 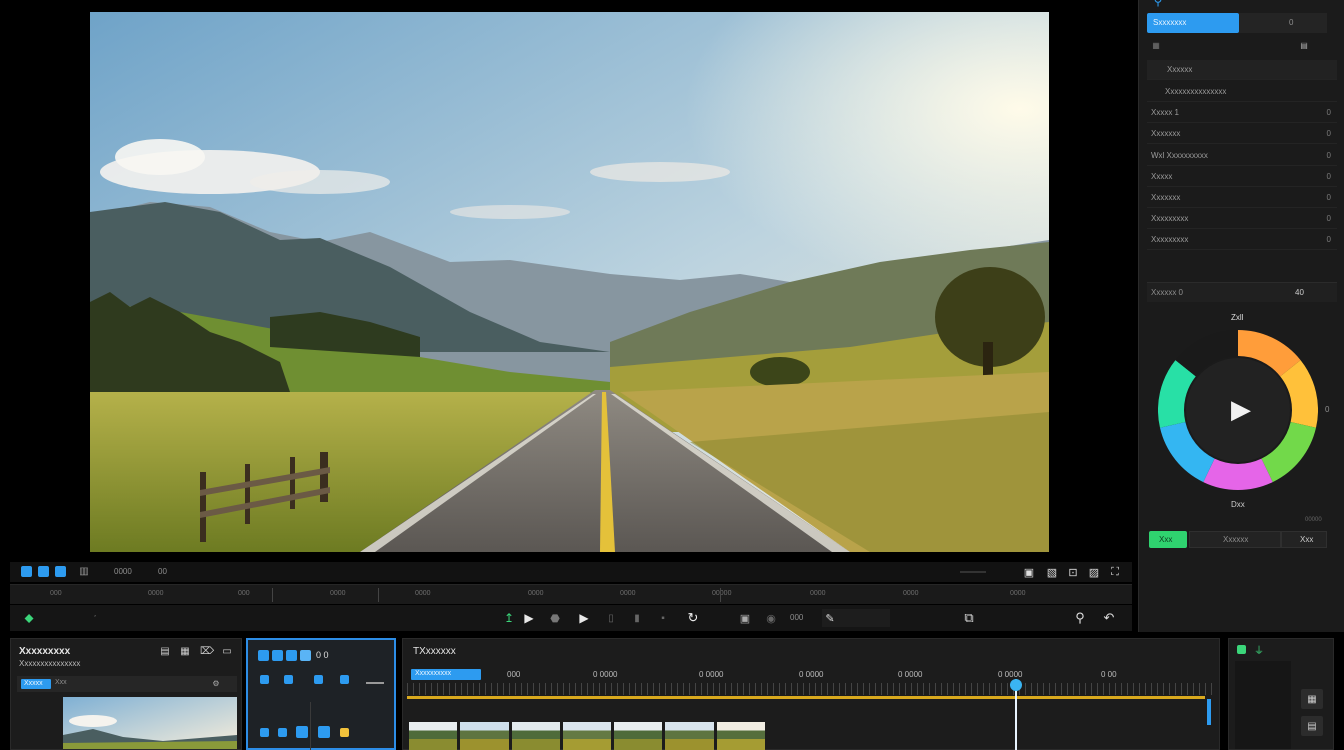 I want to click on playhead-handle, so click(x=1016, y=685).